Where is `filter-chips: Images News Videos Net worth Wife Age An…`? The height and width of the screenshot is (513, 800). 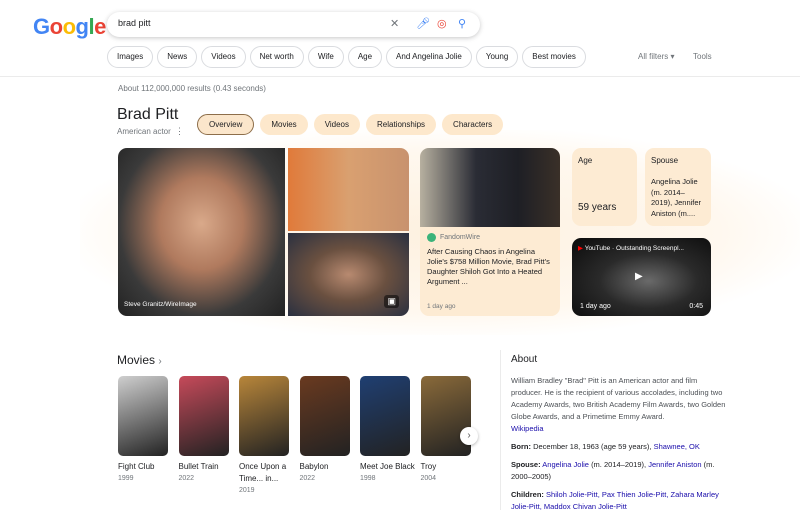 filter-chips: Images News Videos Net worth Wife Age An… is located at coordinates (346, 57).